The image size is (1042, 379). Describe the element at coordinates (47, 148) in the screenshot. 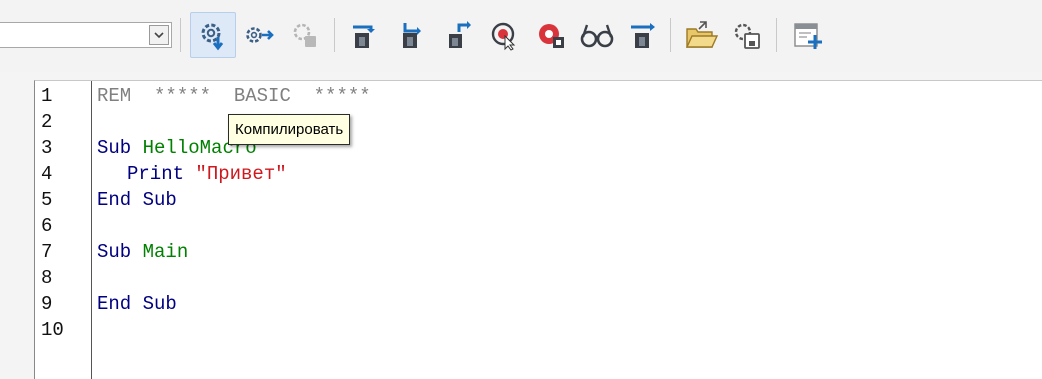

I see `line-number: 3` at that location.